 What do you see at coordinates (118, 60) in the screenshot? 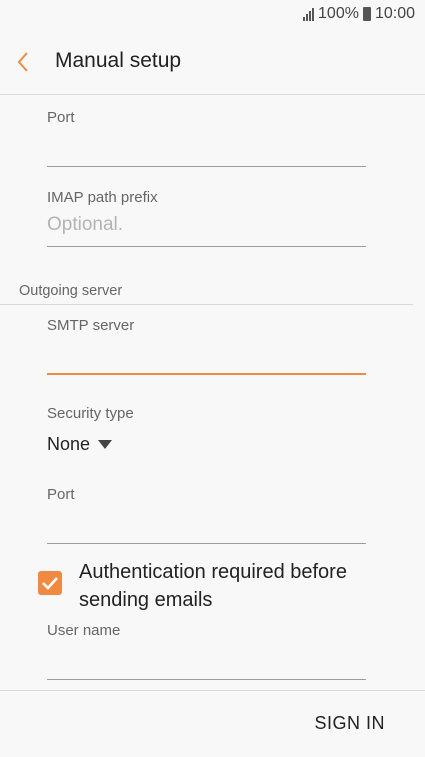
I see `page-title: Manual setup` at bounding box center [118, 60].